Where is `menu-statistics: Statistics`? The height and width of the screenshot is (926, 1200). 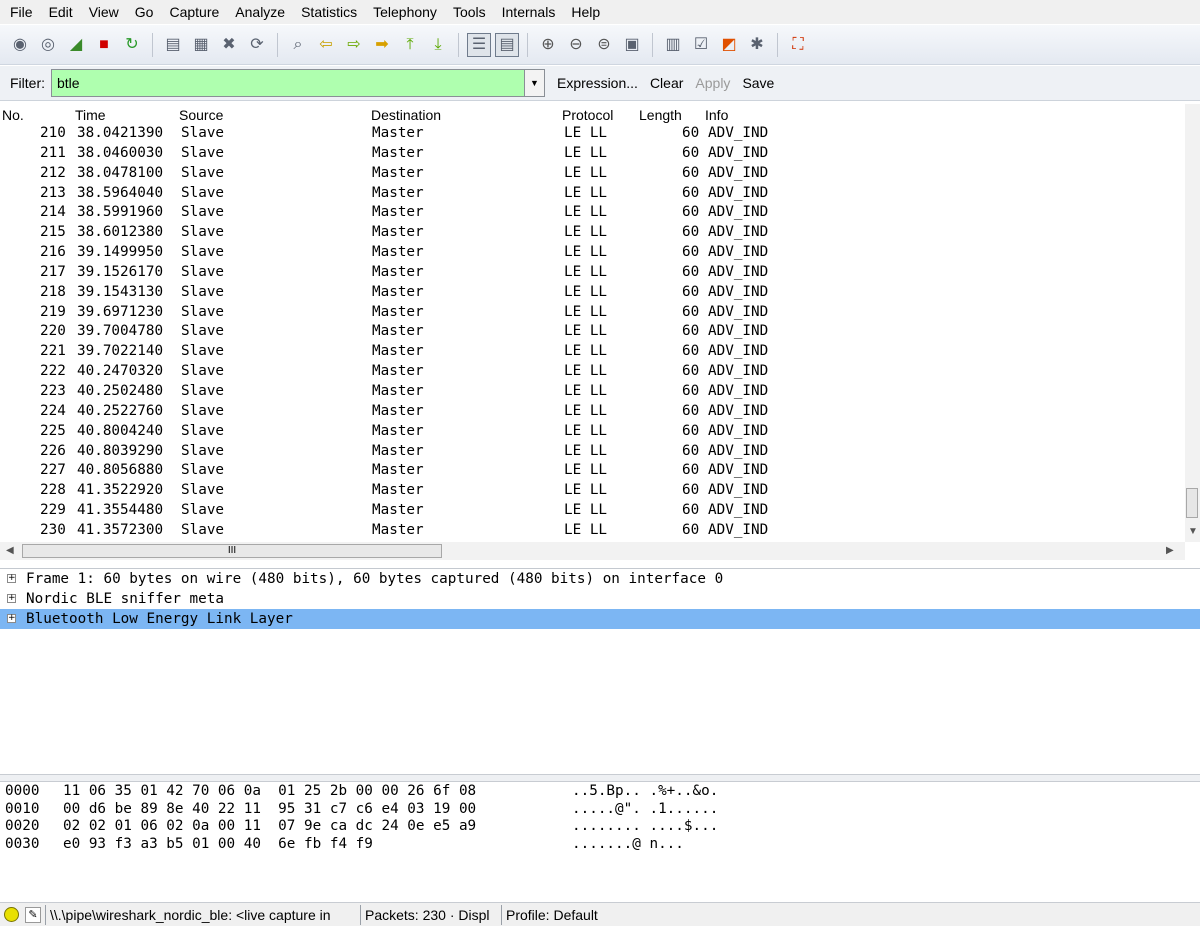 menu-statistics: Statistics is located at coordinates (329, 12).